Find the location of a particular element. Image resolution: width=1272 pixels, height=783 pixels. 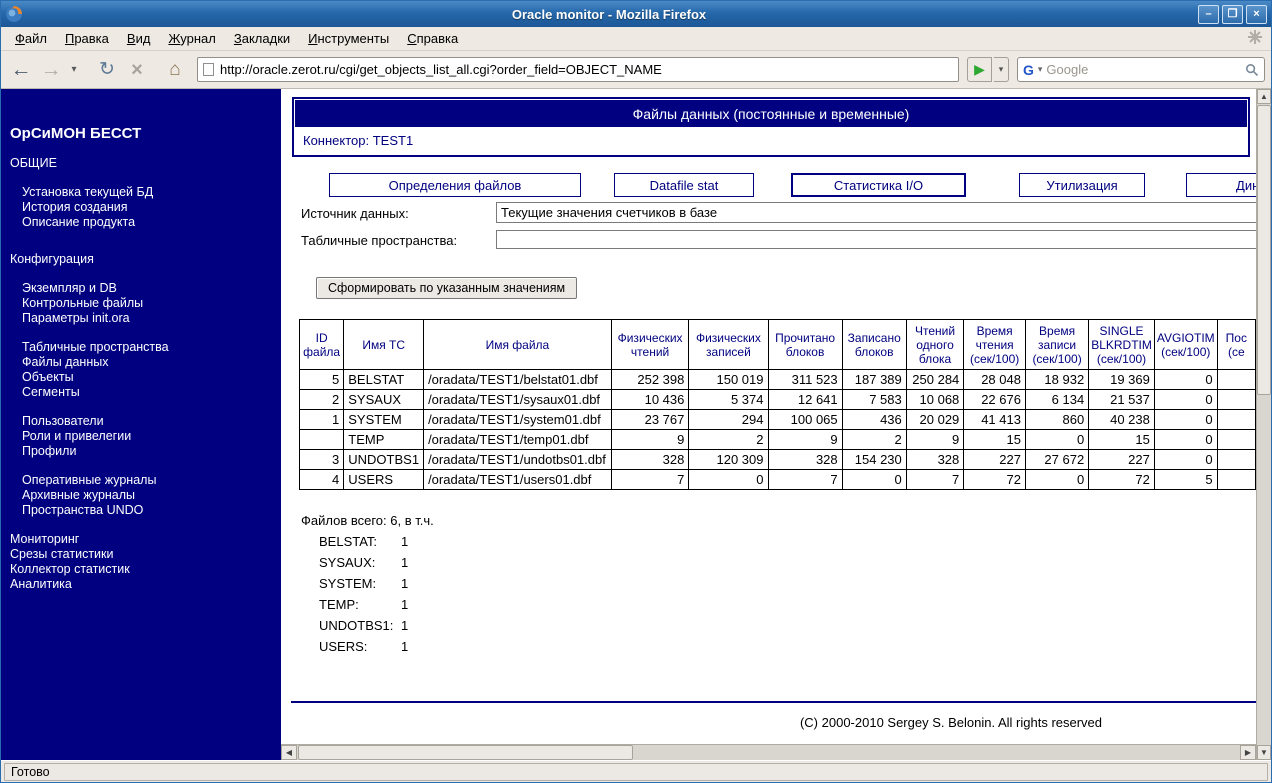

vertical-scrollbar: ▲ ▼ is located at coordinates (1263, 424).